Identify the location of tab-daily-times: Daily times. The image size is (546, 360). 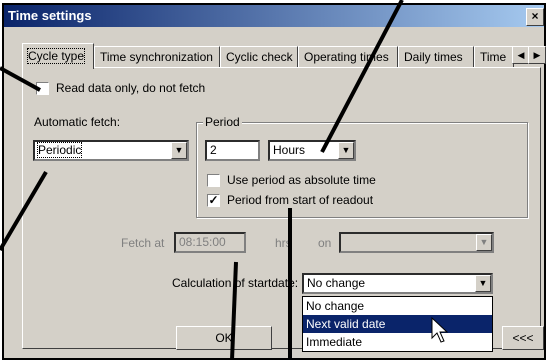
(436, 57).